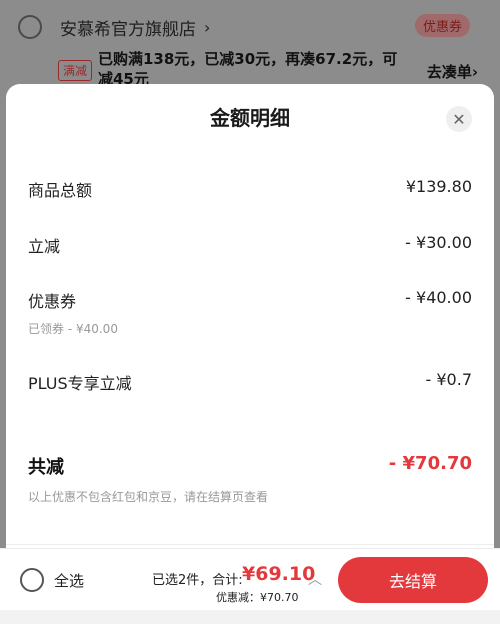 This screenshot has height=624, width=500. I want to click on chevron-right-icon: ›, so click(207, 27).